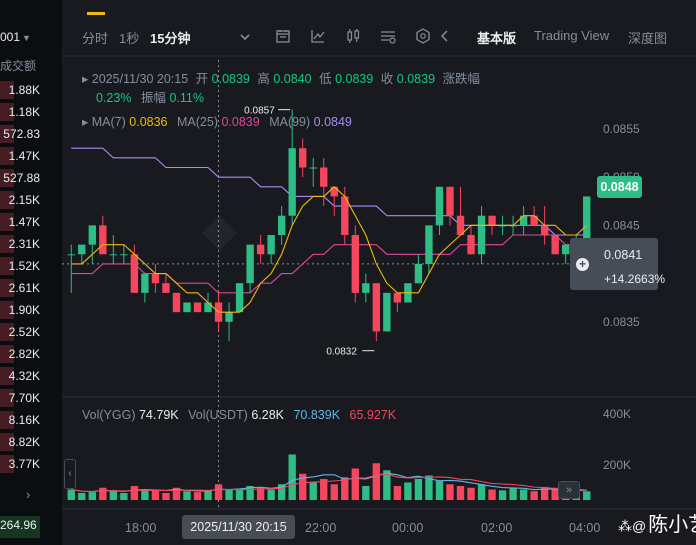 The height and width of the screenshot is (545, 696). What do you see at coordinates (623, 255) in the screenshot?
I see `crosshair-price: 0.0841` at bounding box center [623, 255].